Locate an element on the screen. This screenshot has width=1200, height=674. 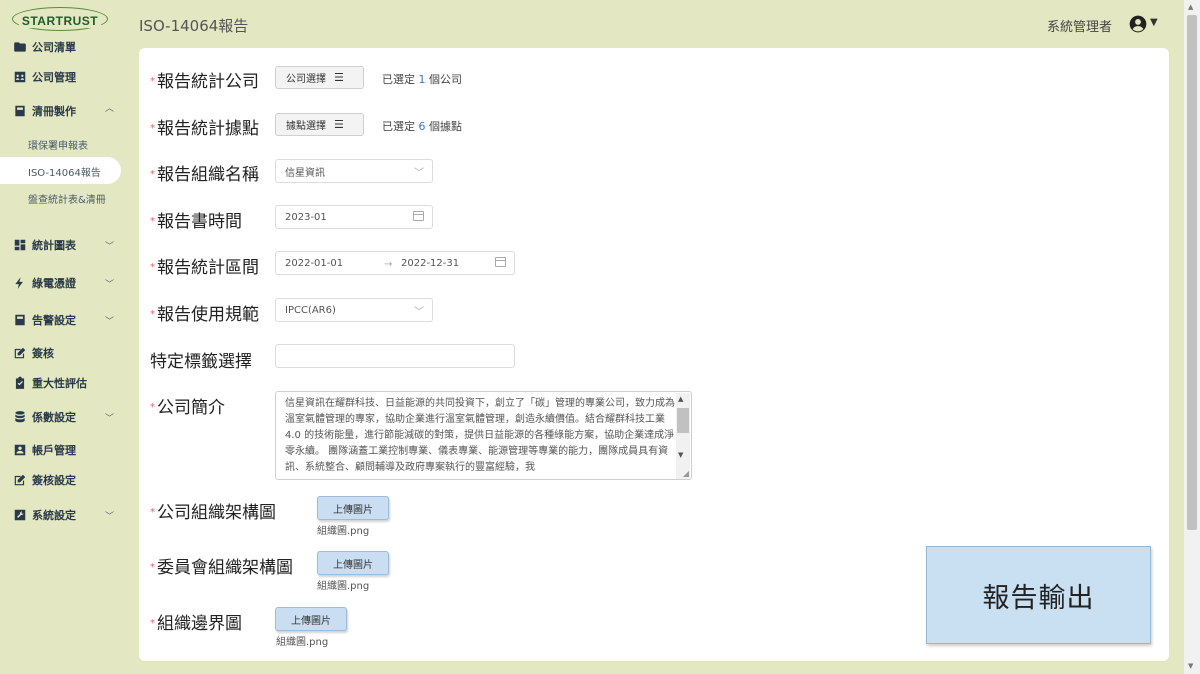
report-time-picker: 2023-01 is located at coordinates (354, 217).